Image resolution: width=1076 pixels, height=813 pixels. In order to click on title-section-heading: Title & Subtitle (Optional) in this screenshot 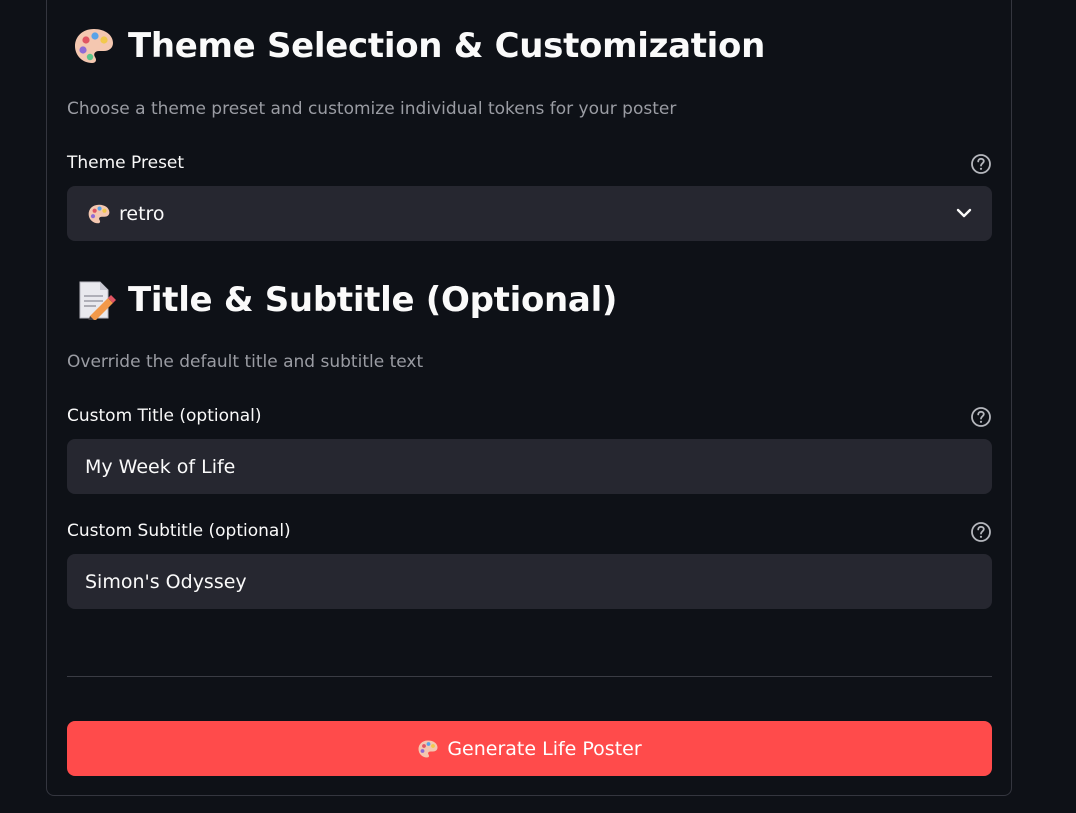, I will do `click(344, 300)`.